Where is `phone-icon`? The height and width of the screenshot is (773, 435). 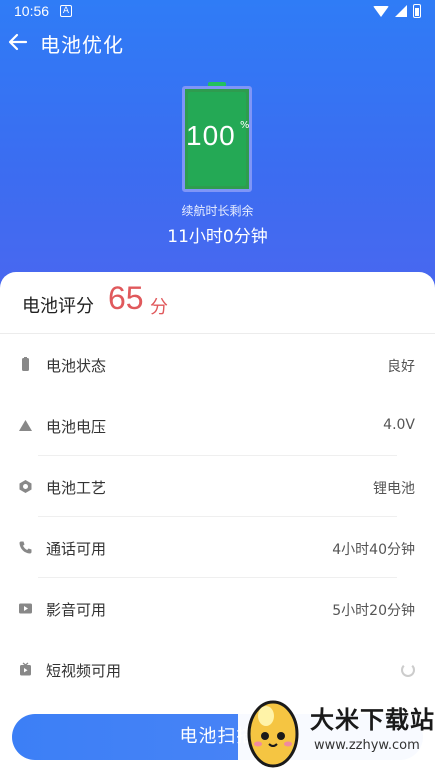
phone-icon is located at coordinates (25, 547).